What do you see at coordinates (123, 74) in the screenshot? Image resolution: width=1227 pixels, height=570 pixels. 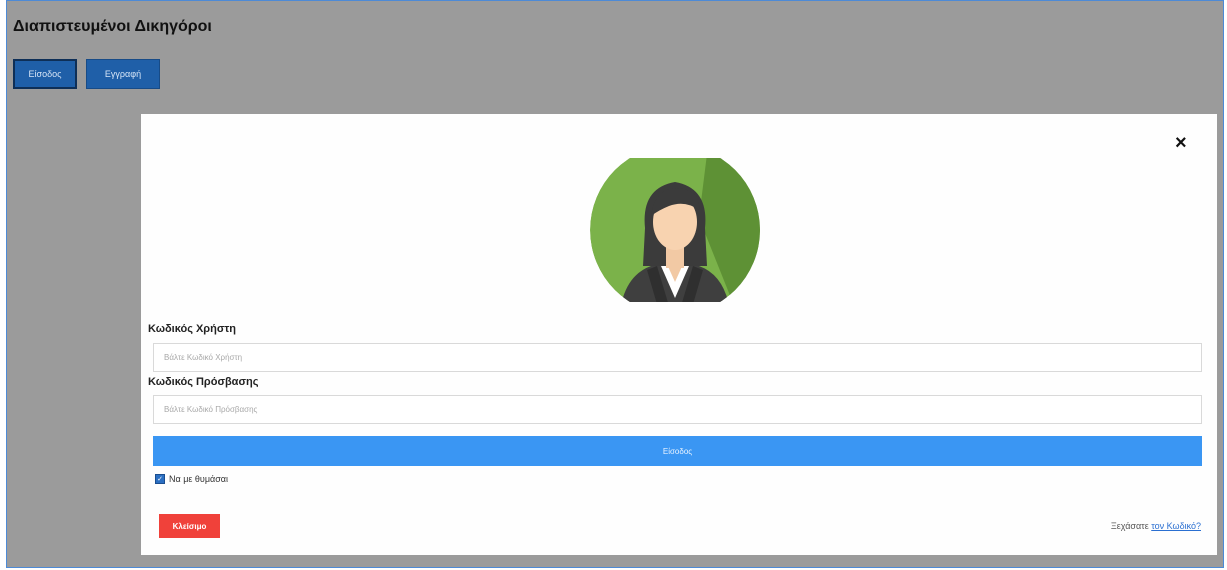 I see `register-nav-button: Εγγραφή` at bounding box center [123, 74].